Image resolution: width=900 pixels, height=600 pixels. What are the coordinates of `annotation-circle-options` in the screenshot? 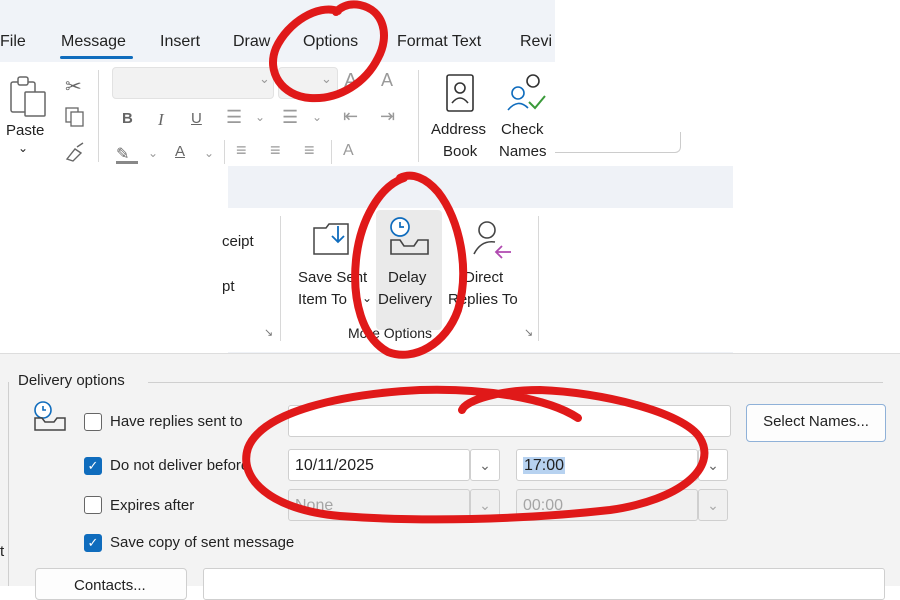 It's located at (328, 51).